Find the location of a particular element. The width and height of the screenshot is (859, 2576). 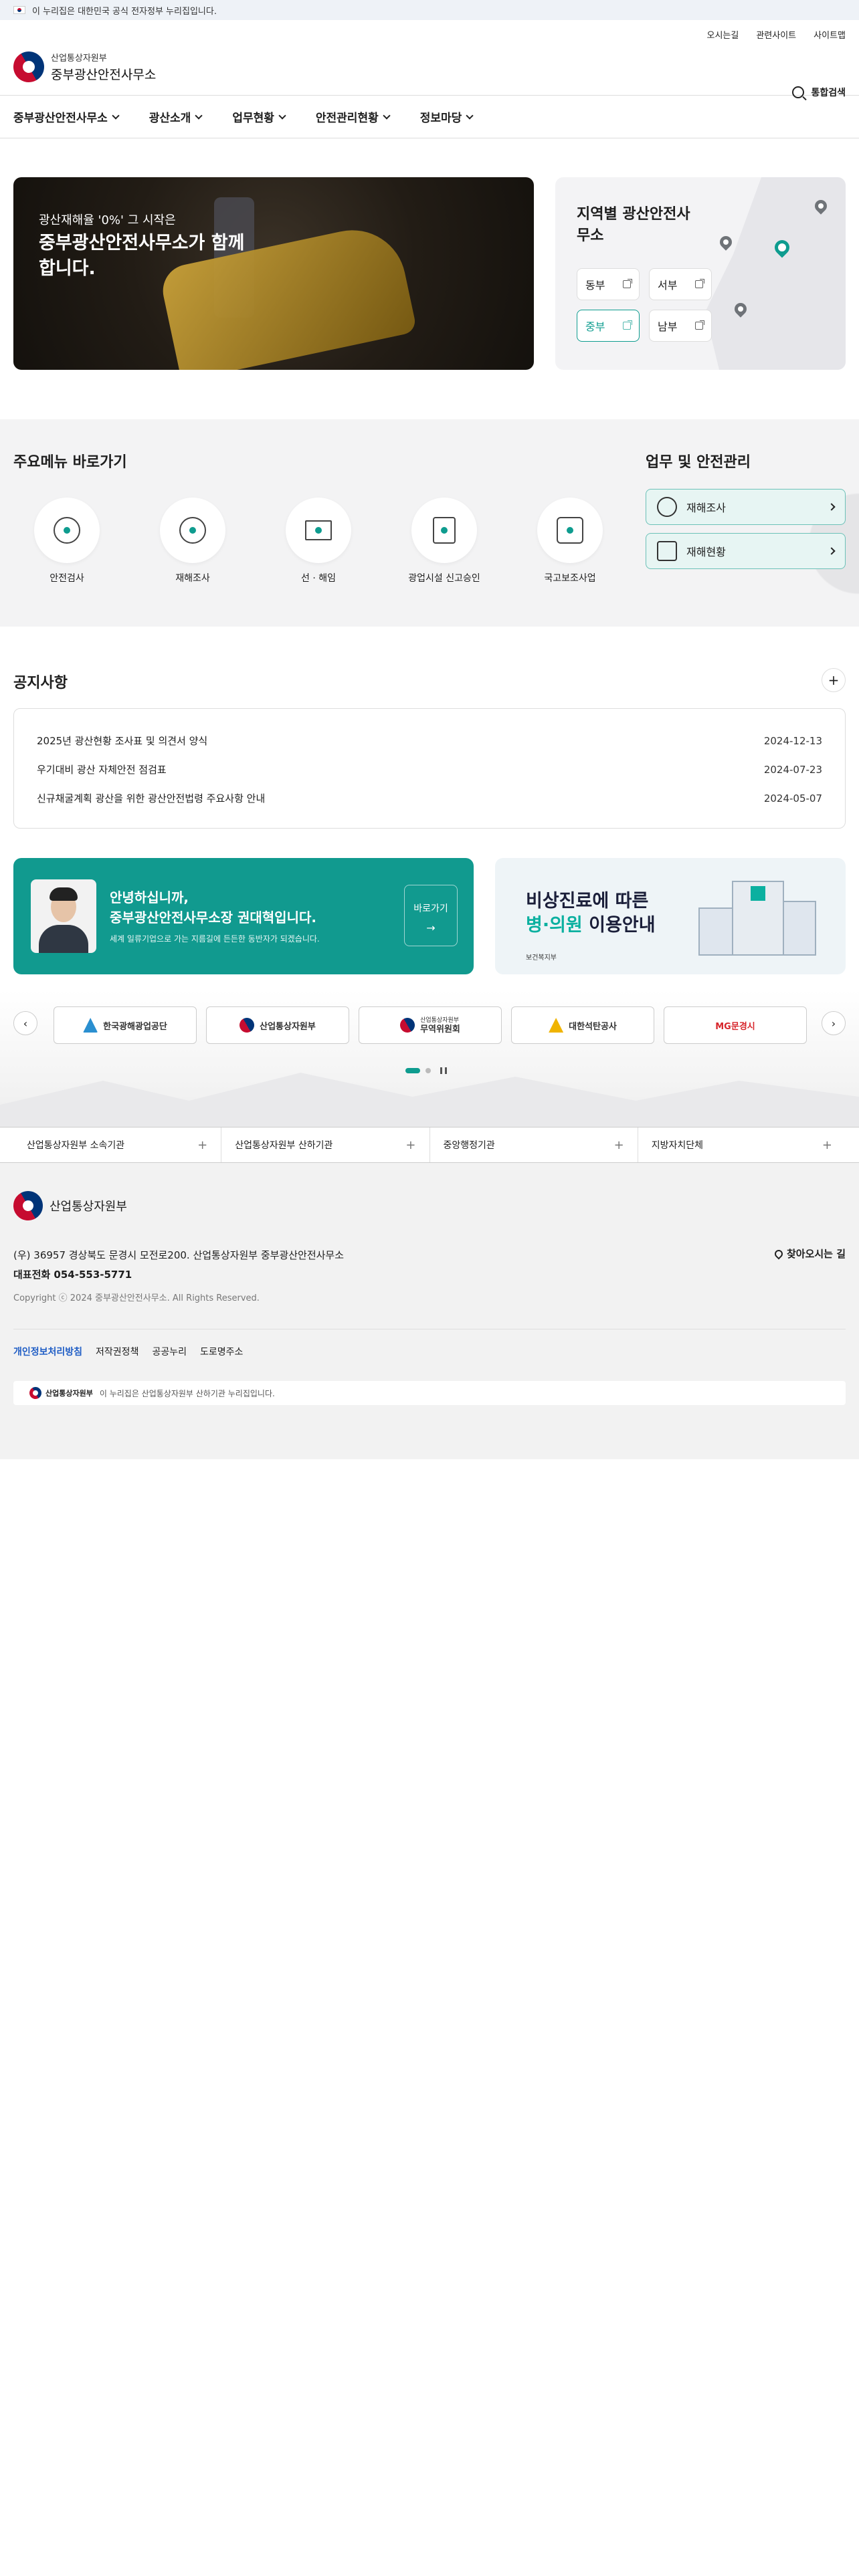

regional-offices-card: 지역별 광산안전사무소 동부 서부 중부 남부 is located at coordinates (701, 273).